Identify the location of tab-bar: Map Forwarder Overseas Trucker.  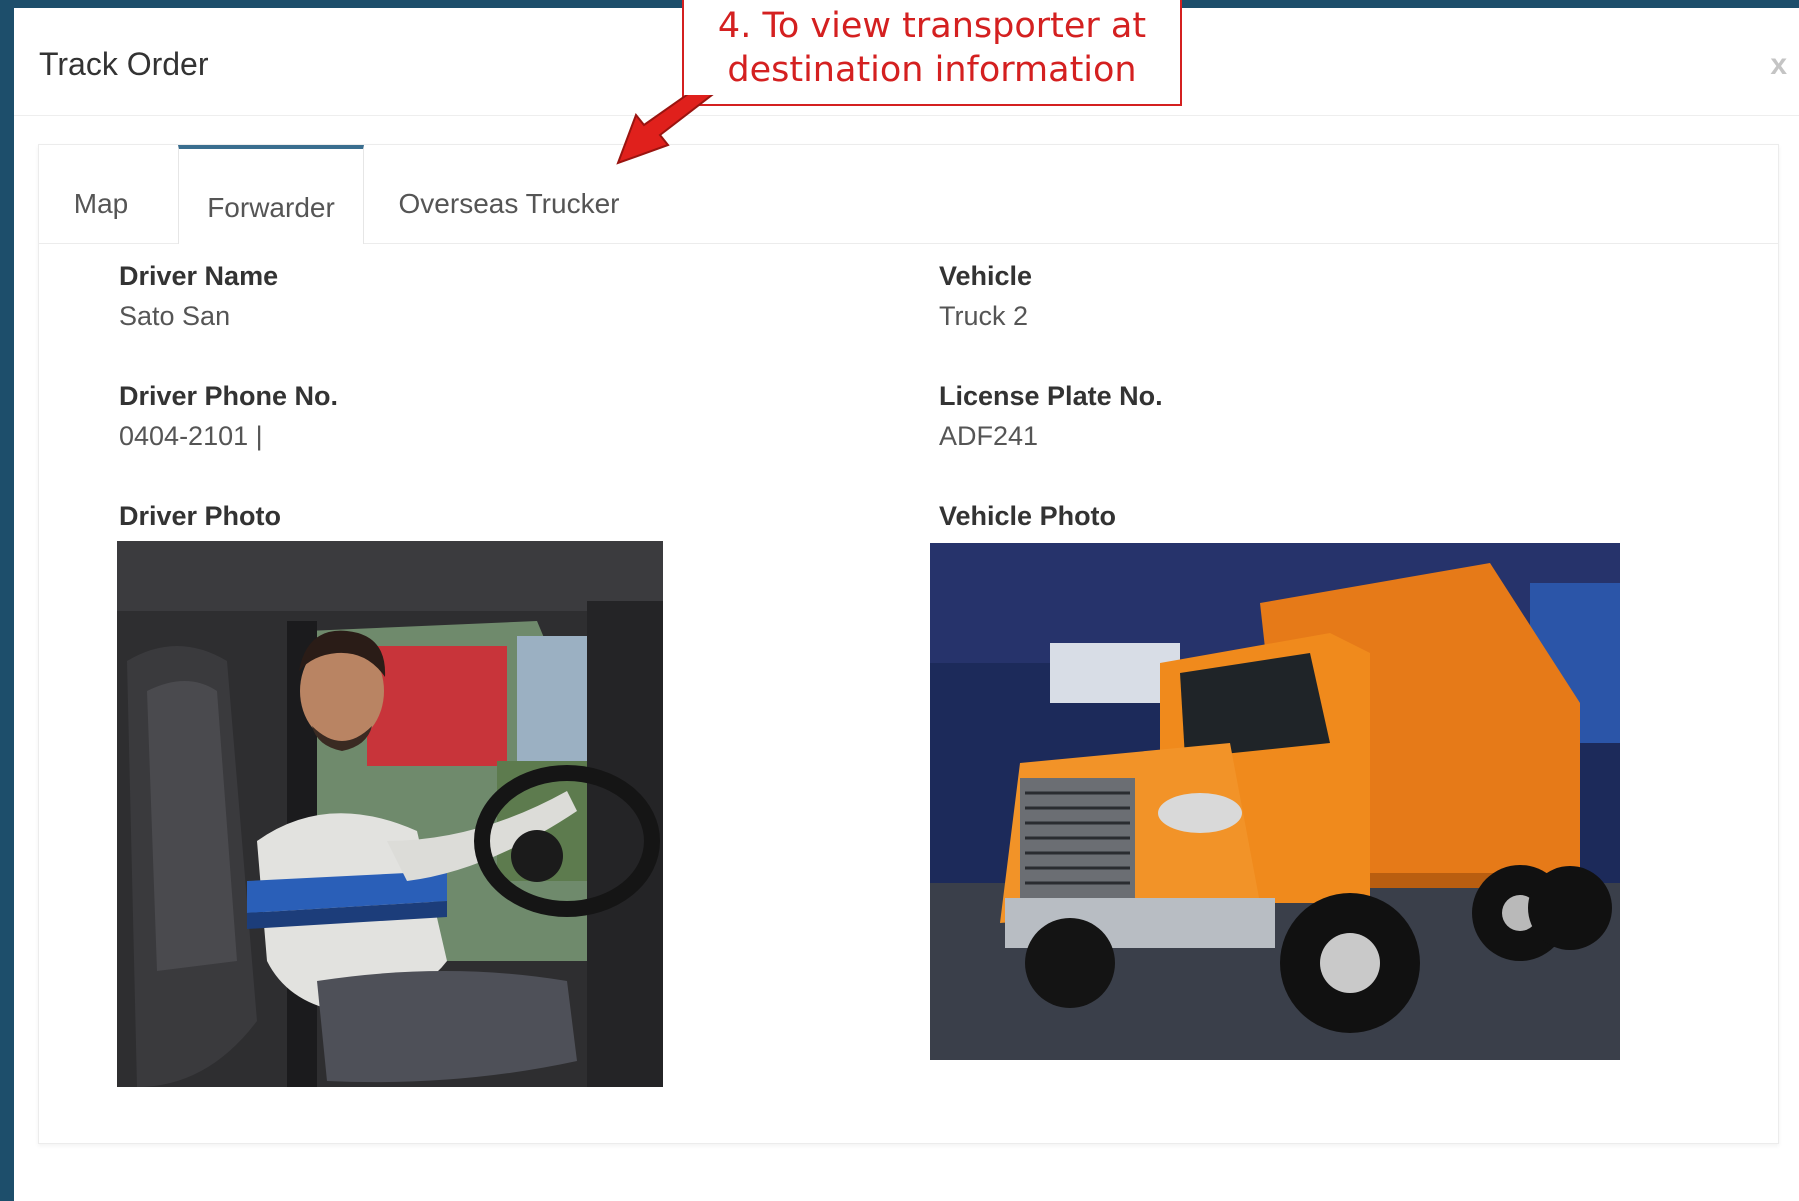
(908, 194).